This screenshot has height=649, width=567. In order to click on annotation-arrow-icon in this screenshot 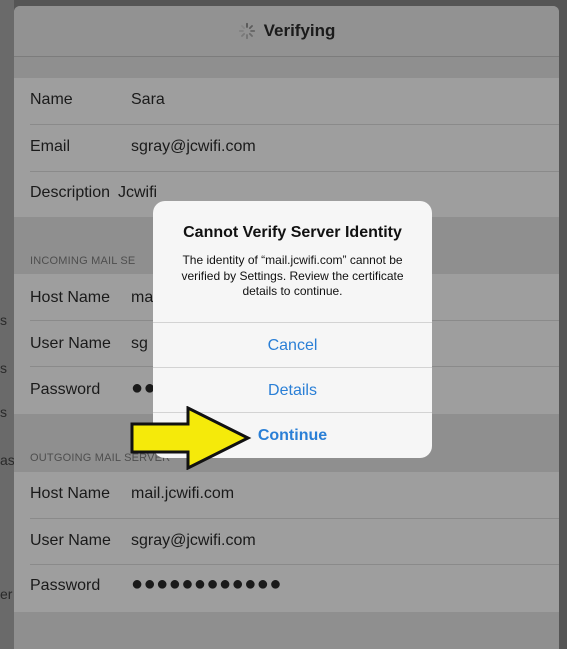, I will do `click(191, 438)`.